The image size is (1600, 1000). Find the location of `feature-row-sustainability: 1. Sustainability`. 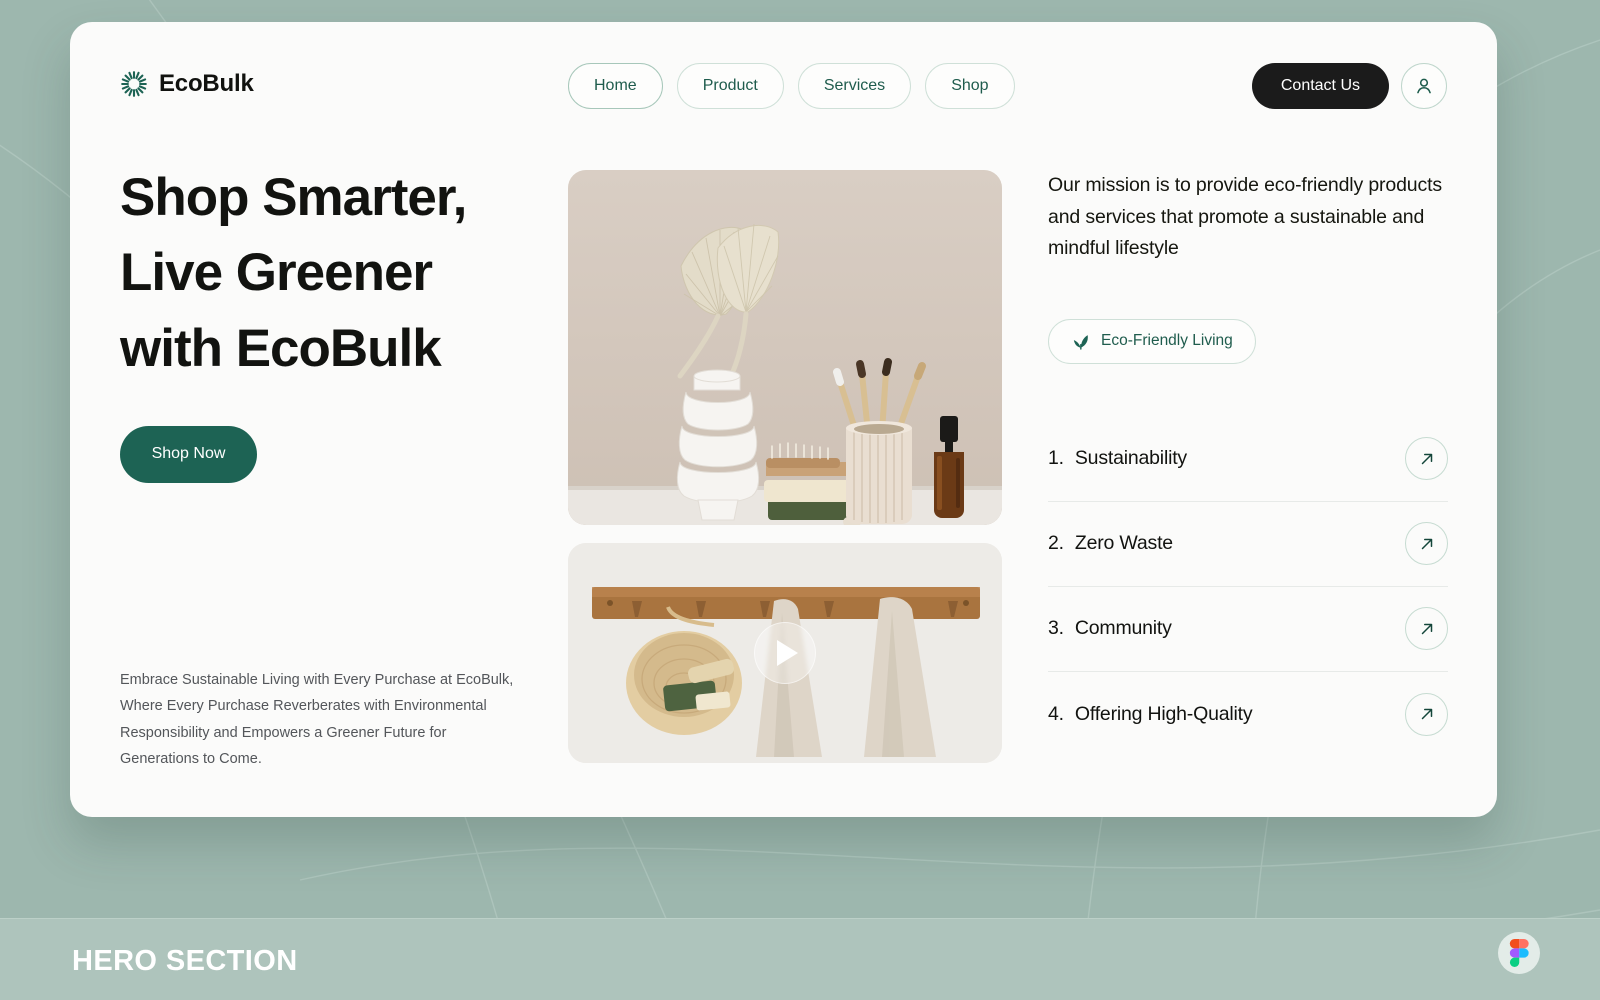

feature-row-sustainability: 1. Sustainability is located at coordinates (1248, 459).